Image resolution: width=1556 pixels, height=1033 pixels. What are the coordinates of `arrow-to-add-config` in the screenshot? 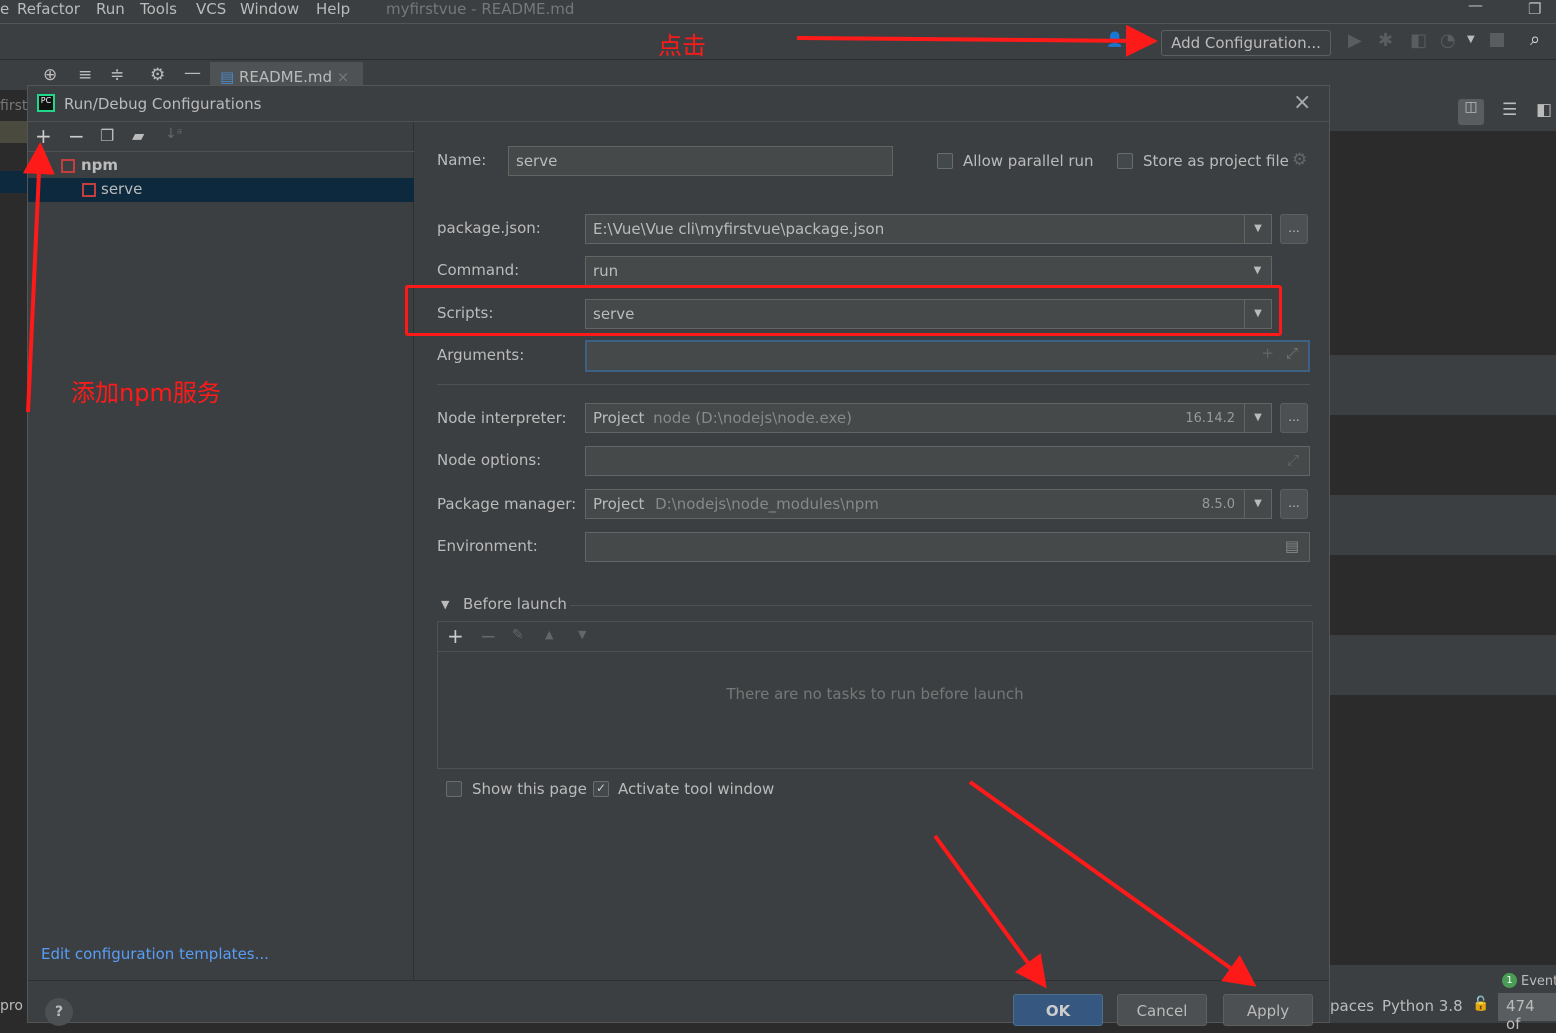 It's located at (977, 40).